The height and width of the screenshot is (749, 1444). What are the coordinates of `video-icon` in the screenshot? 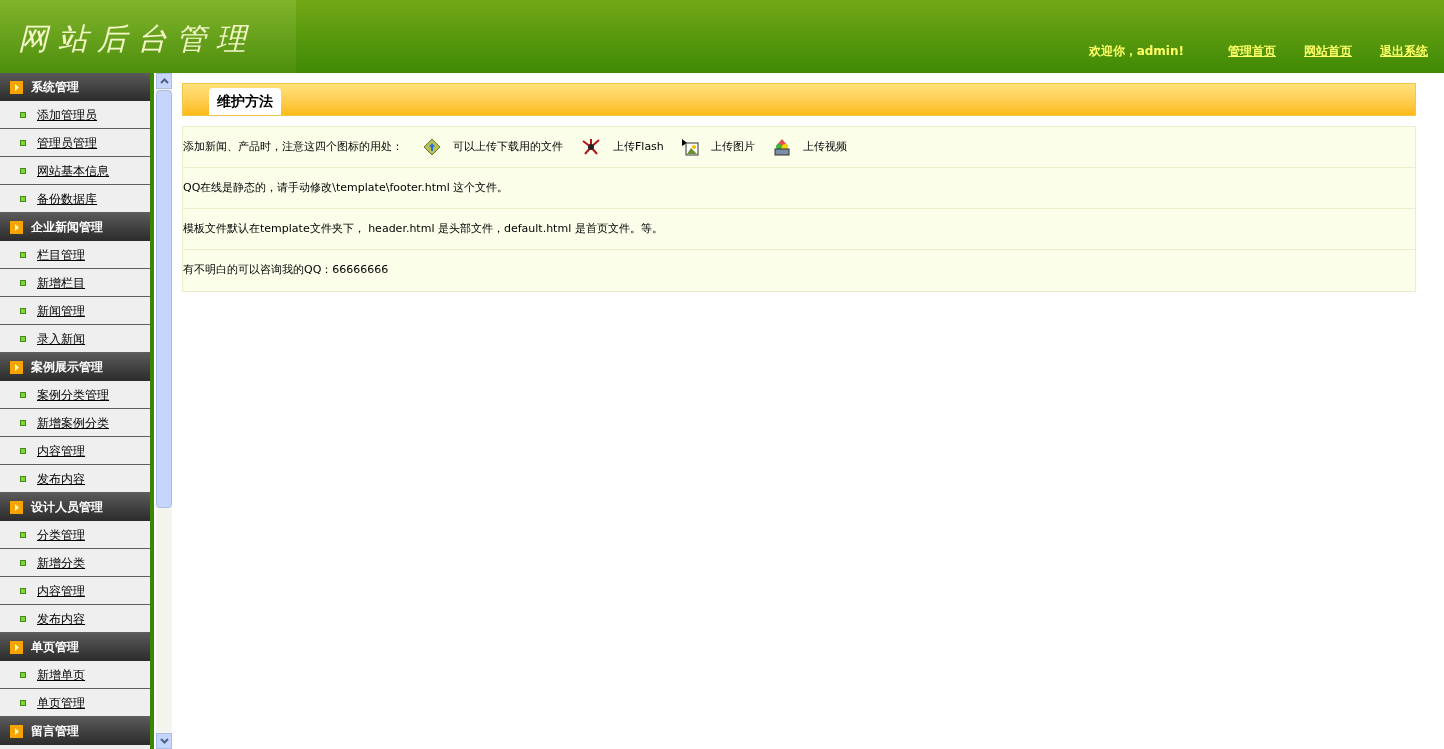 It's located at (781, 147).